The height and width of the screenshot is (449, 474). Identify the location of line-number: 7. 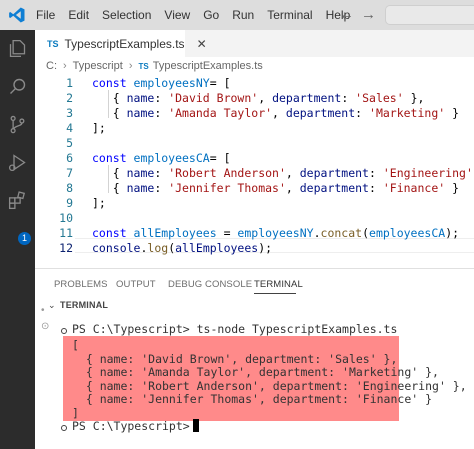
(69, 173).